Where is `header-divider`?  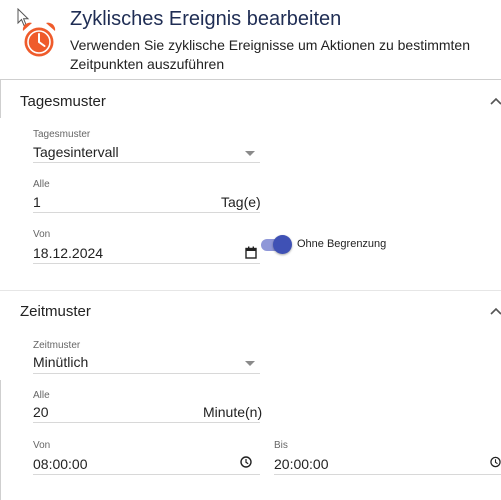 header-divider is located at coordinates (250, 79).